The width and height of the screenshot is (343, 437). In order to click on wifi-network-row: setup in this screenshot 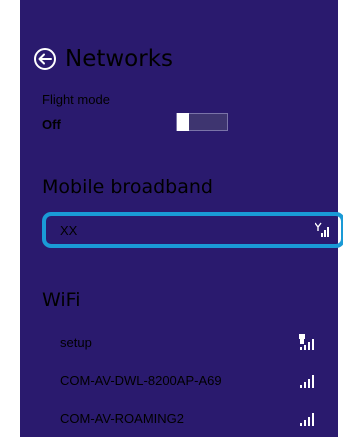, I will do `click(188, 342)`.